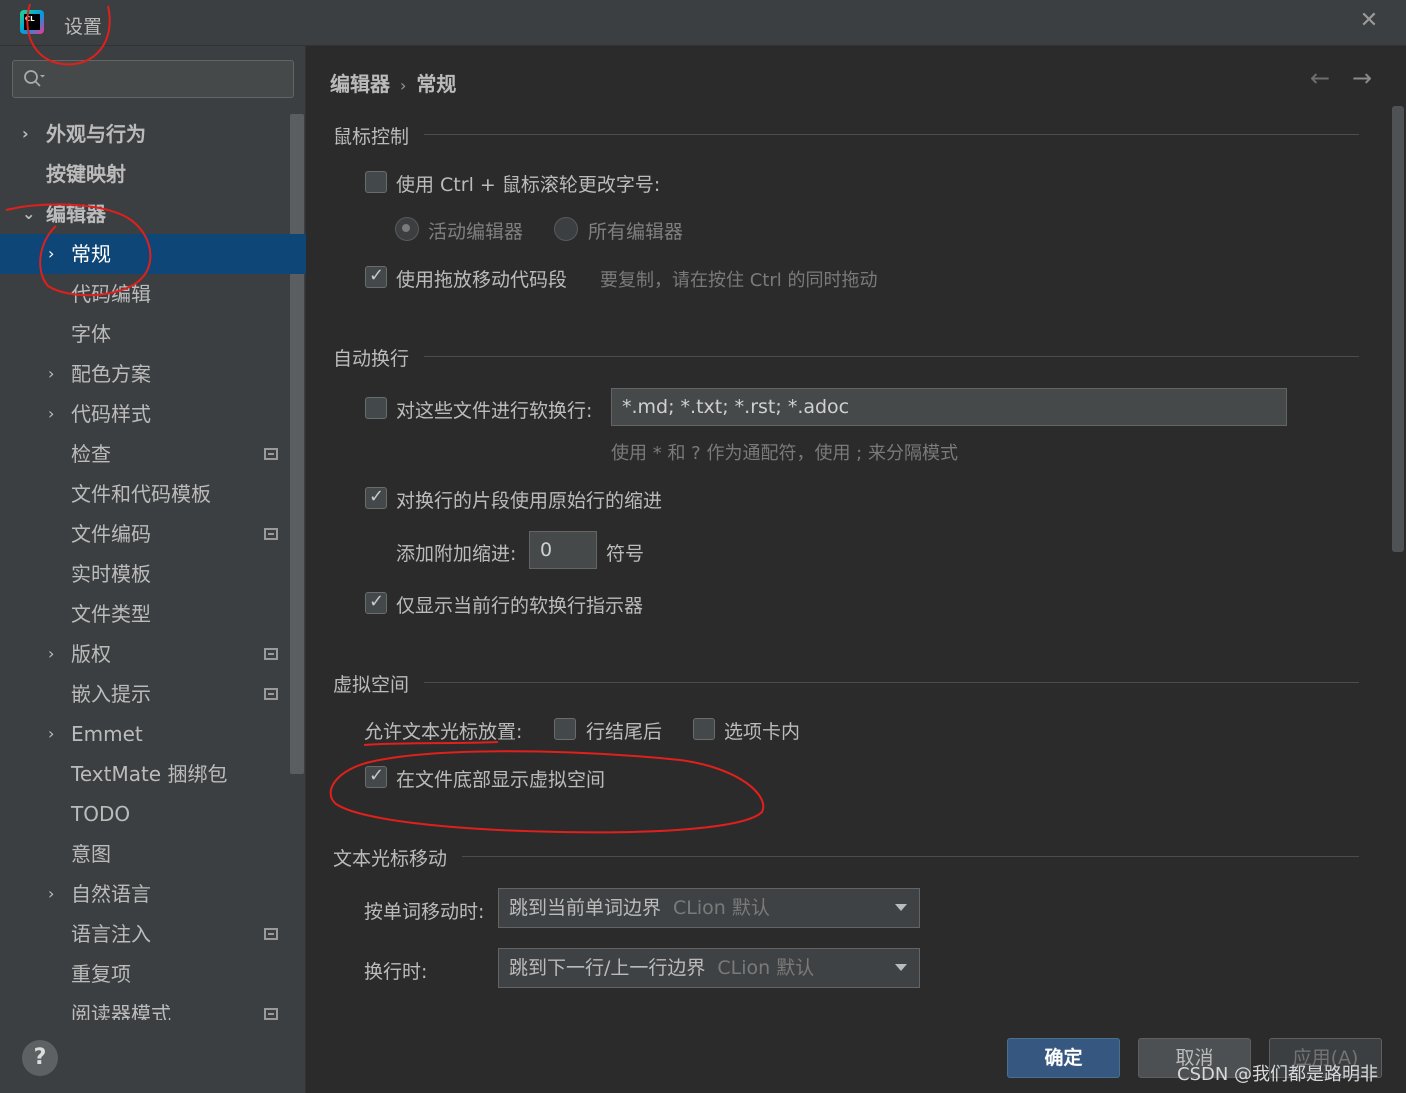 This screenshot has height=1093, width=1406. I want to click on watermark: CSDN @我们都是路明非, so click(1278, 1074).